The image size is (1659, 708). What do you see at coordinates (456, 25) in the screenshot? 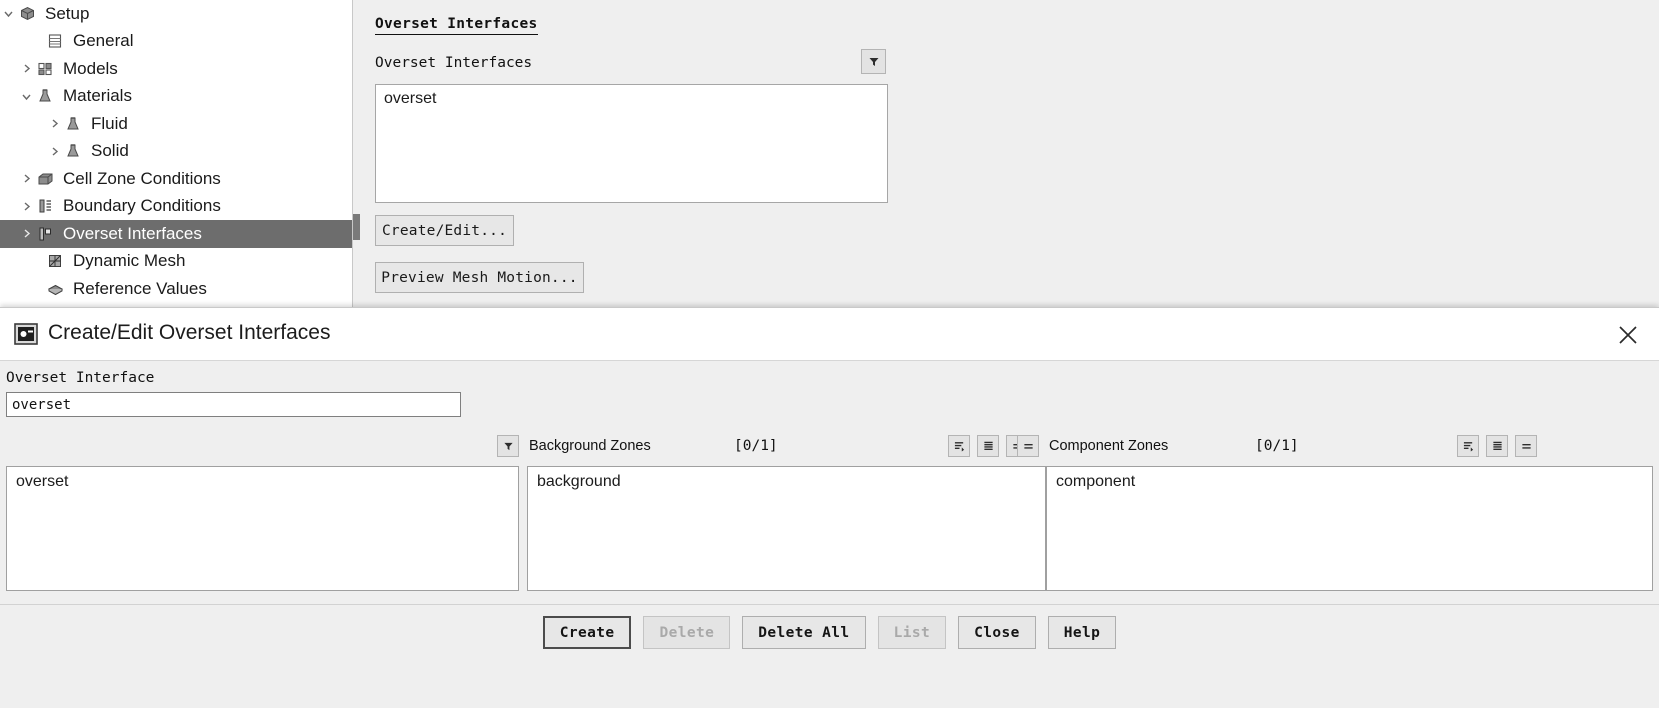
I see `task-page-title: Overset Interfaces` at bounding box center [456, 25].